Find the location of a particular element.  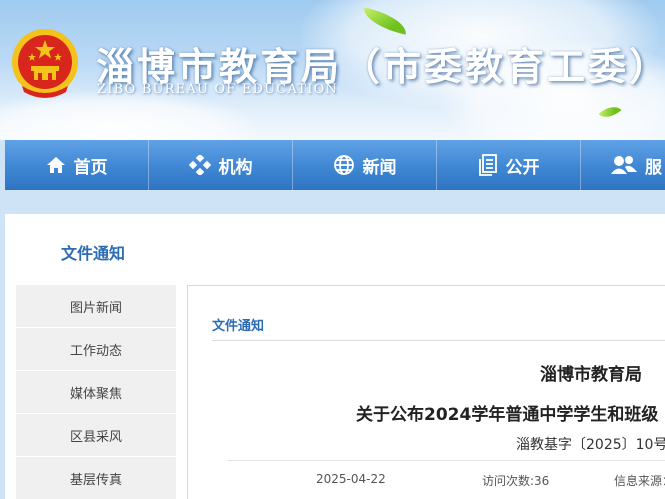

site-subtitle: ZIBO BUREAU OF EDUCATION is located at coordinates (217, 89).